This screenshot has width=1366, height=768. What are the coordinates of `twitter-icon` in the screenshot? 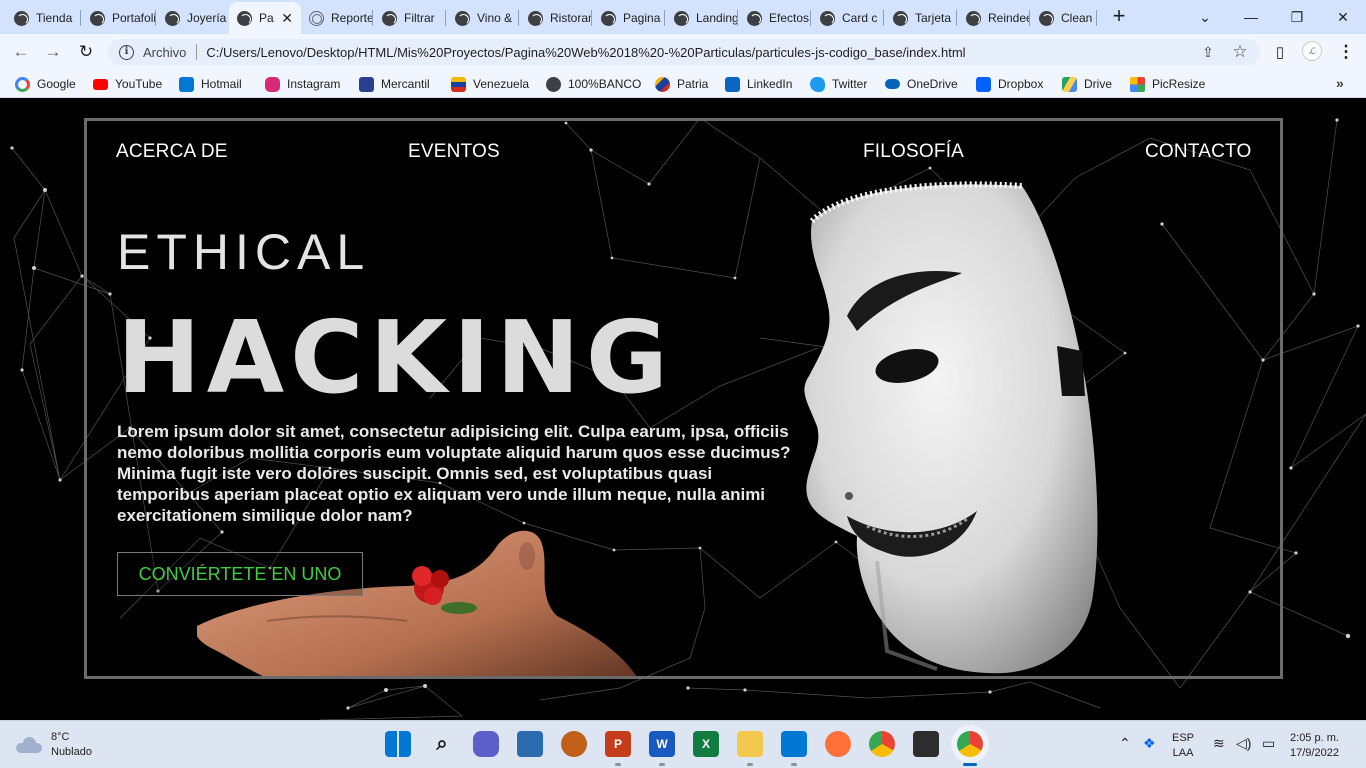 It's located at (817, 84).